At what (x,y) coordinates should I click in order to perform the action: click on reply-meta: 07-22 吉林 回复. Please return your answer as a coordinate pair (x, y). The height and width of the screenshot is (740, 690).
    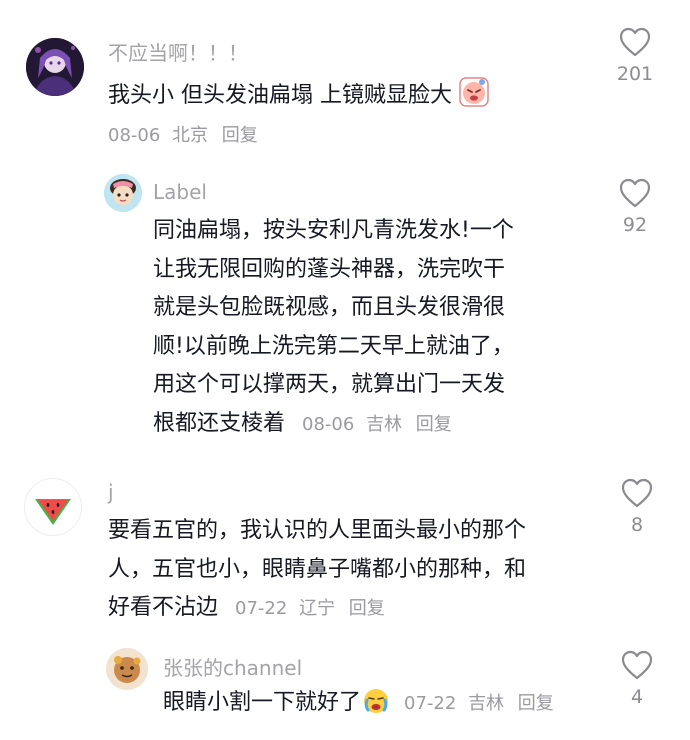
    Looking at the image, I should click on (479, 703).